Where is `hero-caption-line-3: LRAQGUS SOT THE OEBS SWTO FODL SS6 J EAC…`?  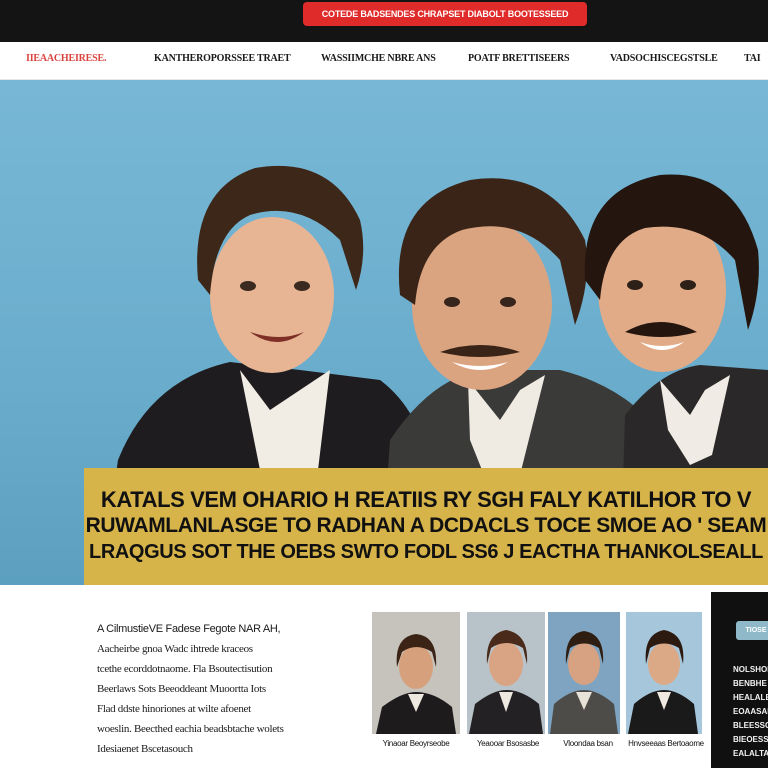 hero-caption-line-3: LRAQGUS SOT THE OEBS SWTO FODL SS6 J EAC… is located at coordinates (426, 552).